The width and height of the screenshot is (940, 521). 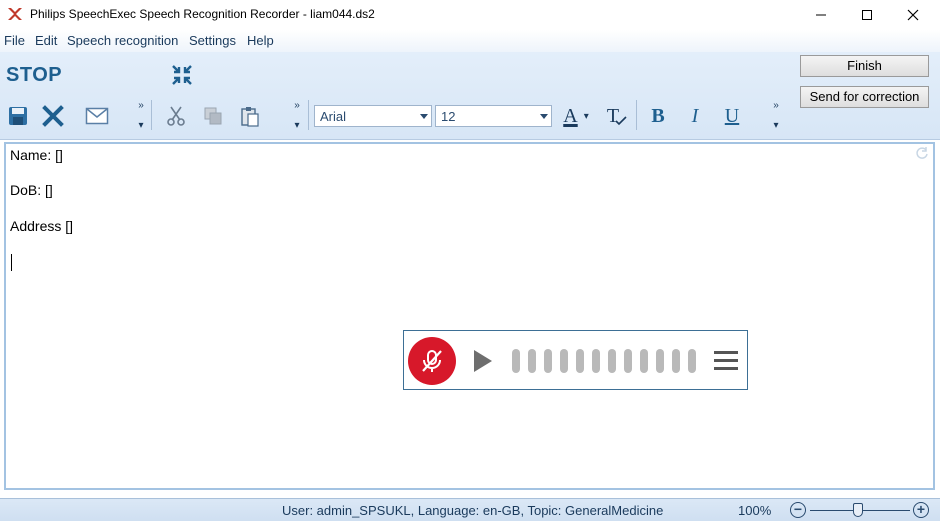 What do you see at coordinates (695, 116) in the screenshot?
I see `italic-button: I` at bounding box center [695, 116].